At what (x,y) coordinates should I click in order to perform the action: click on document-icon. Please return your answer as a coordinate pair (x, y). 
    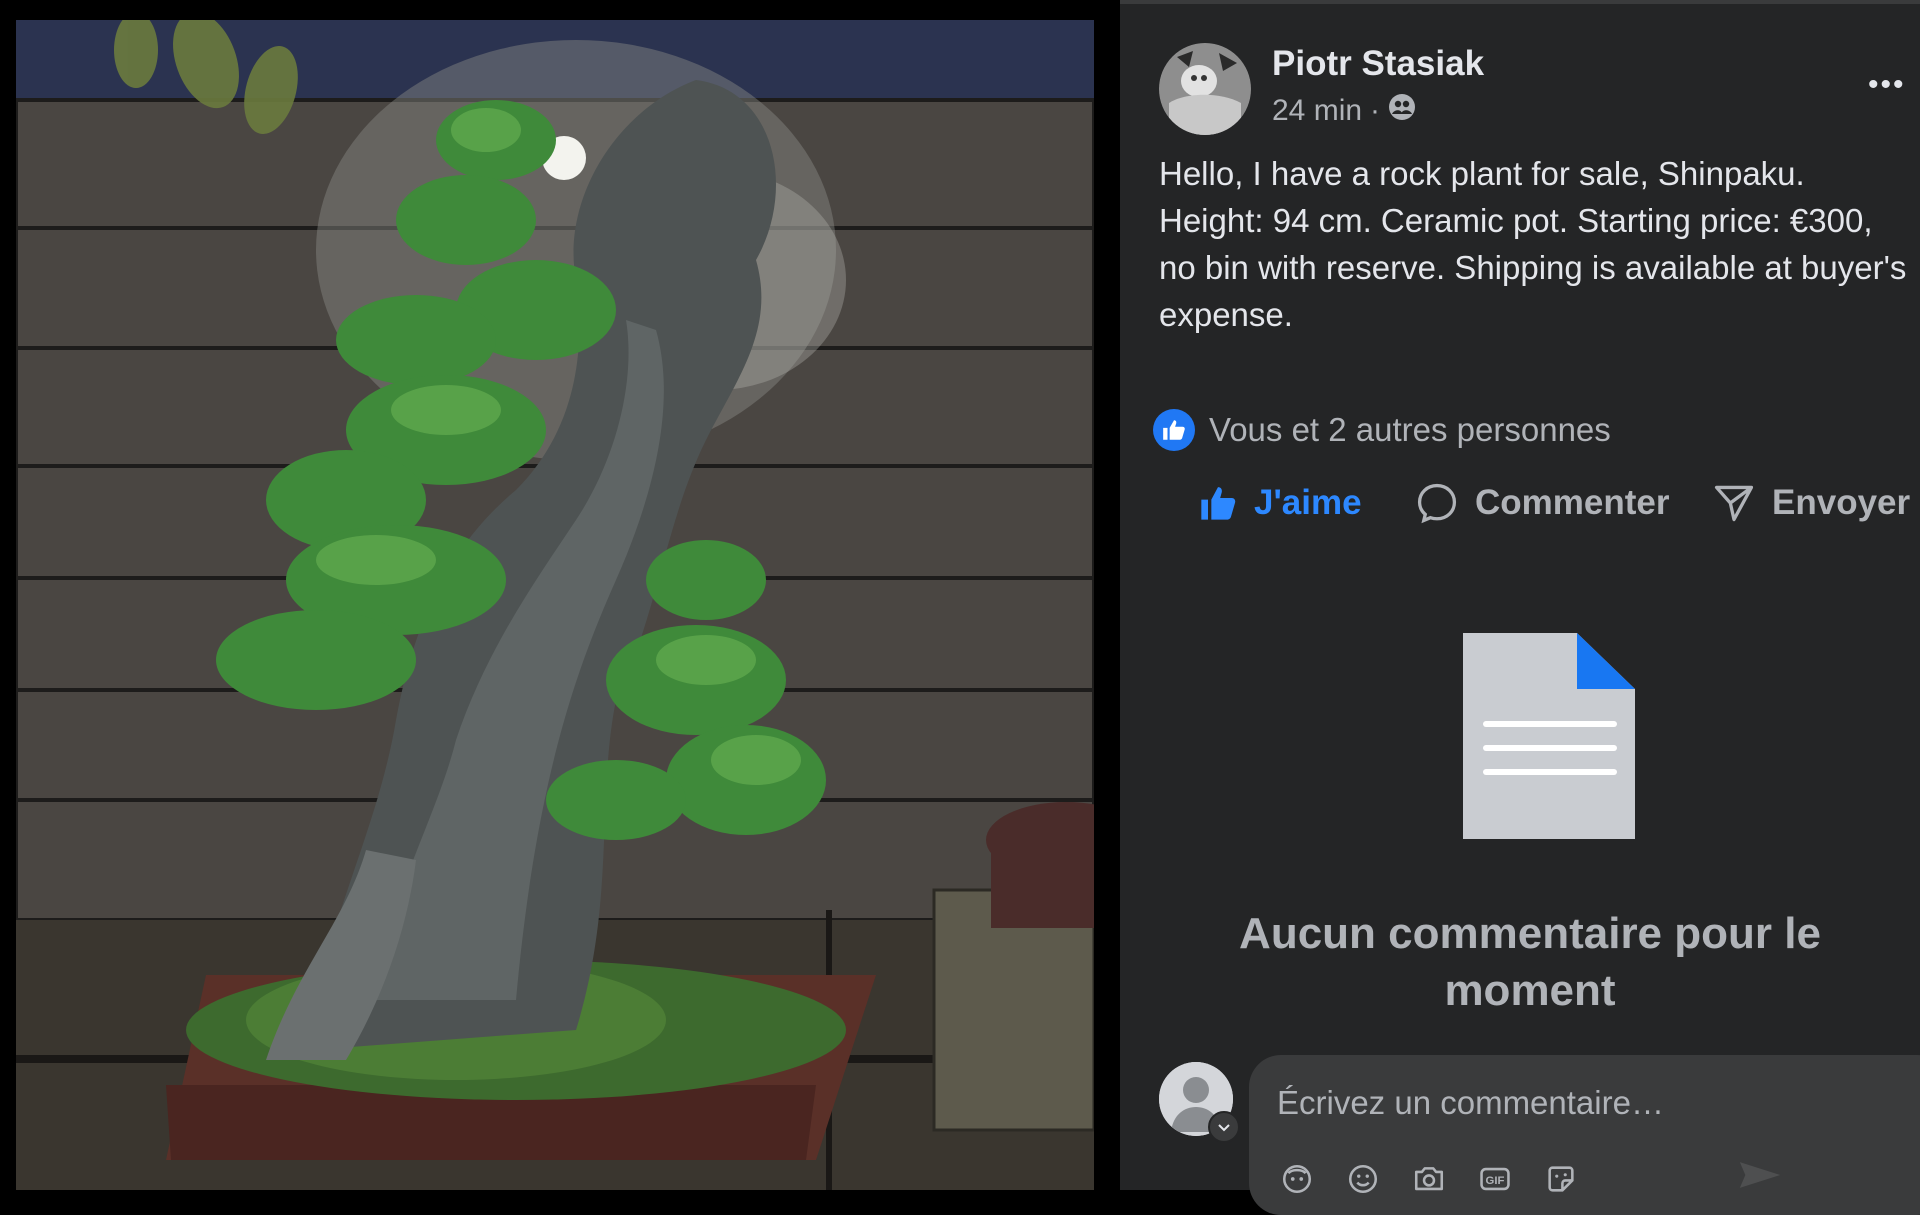
    Looking at the image, I should click on (1549, 736).